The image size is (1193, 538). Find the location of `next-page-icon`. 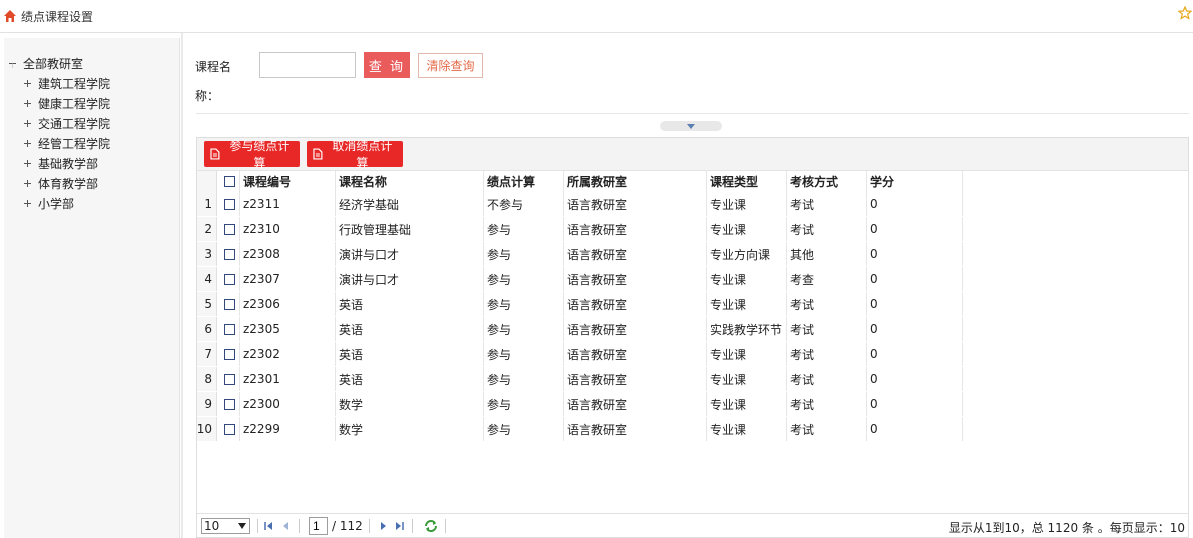

next-page-icon is located at coordinates (383, 526).